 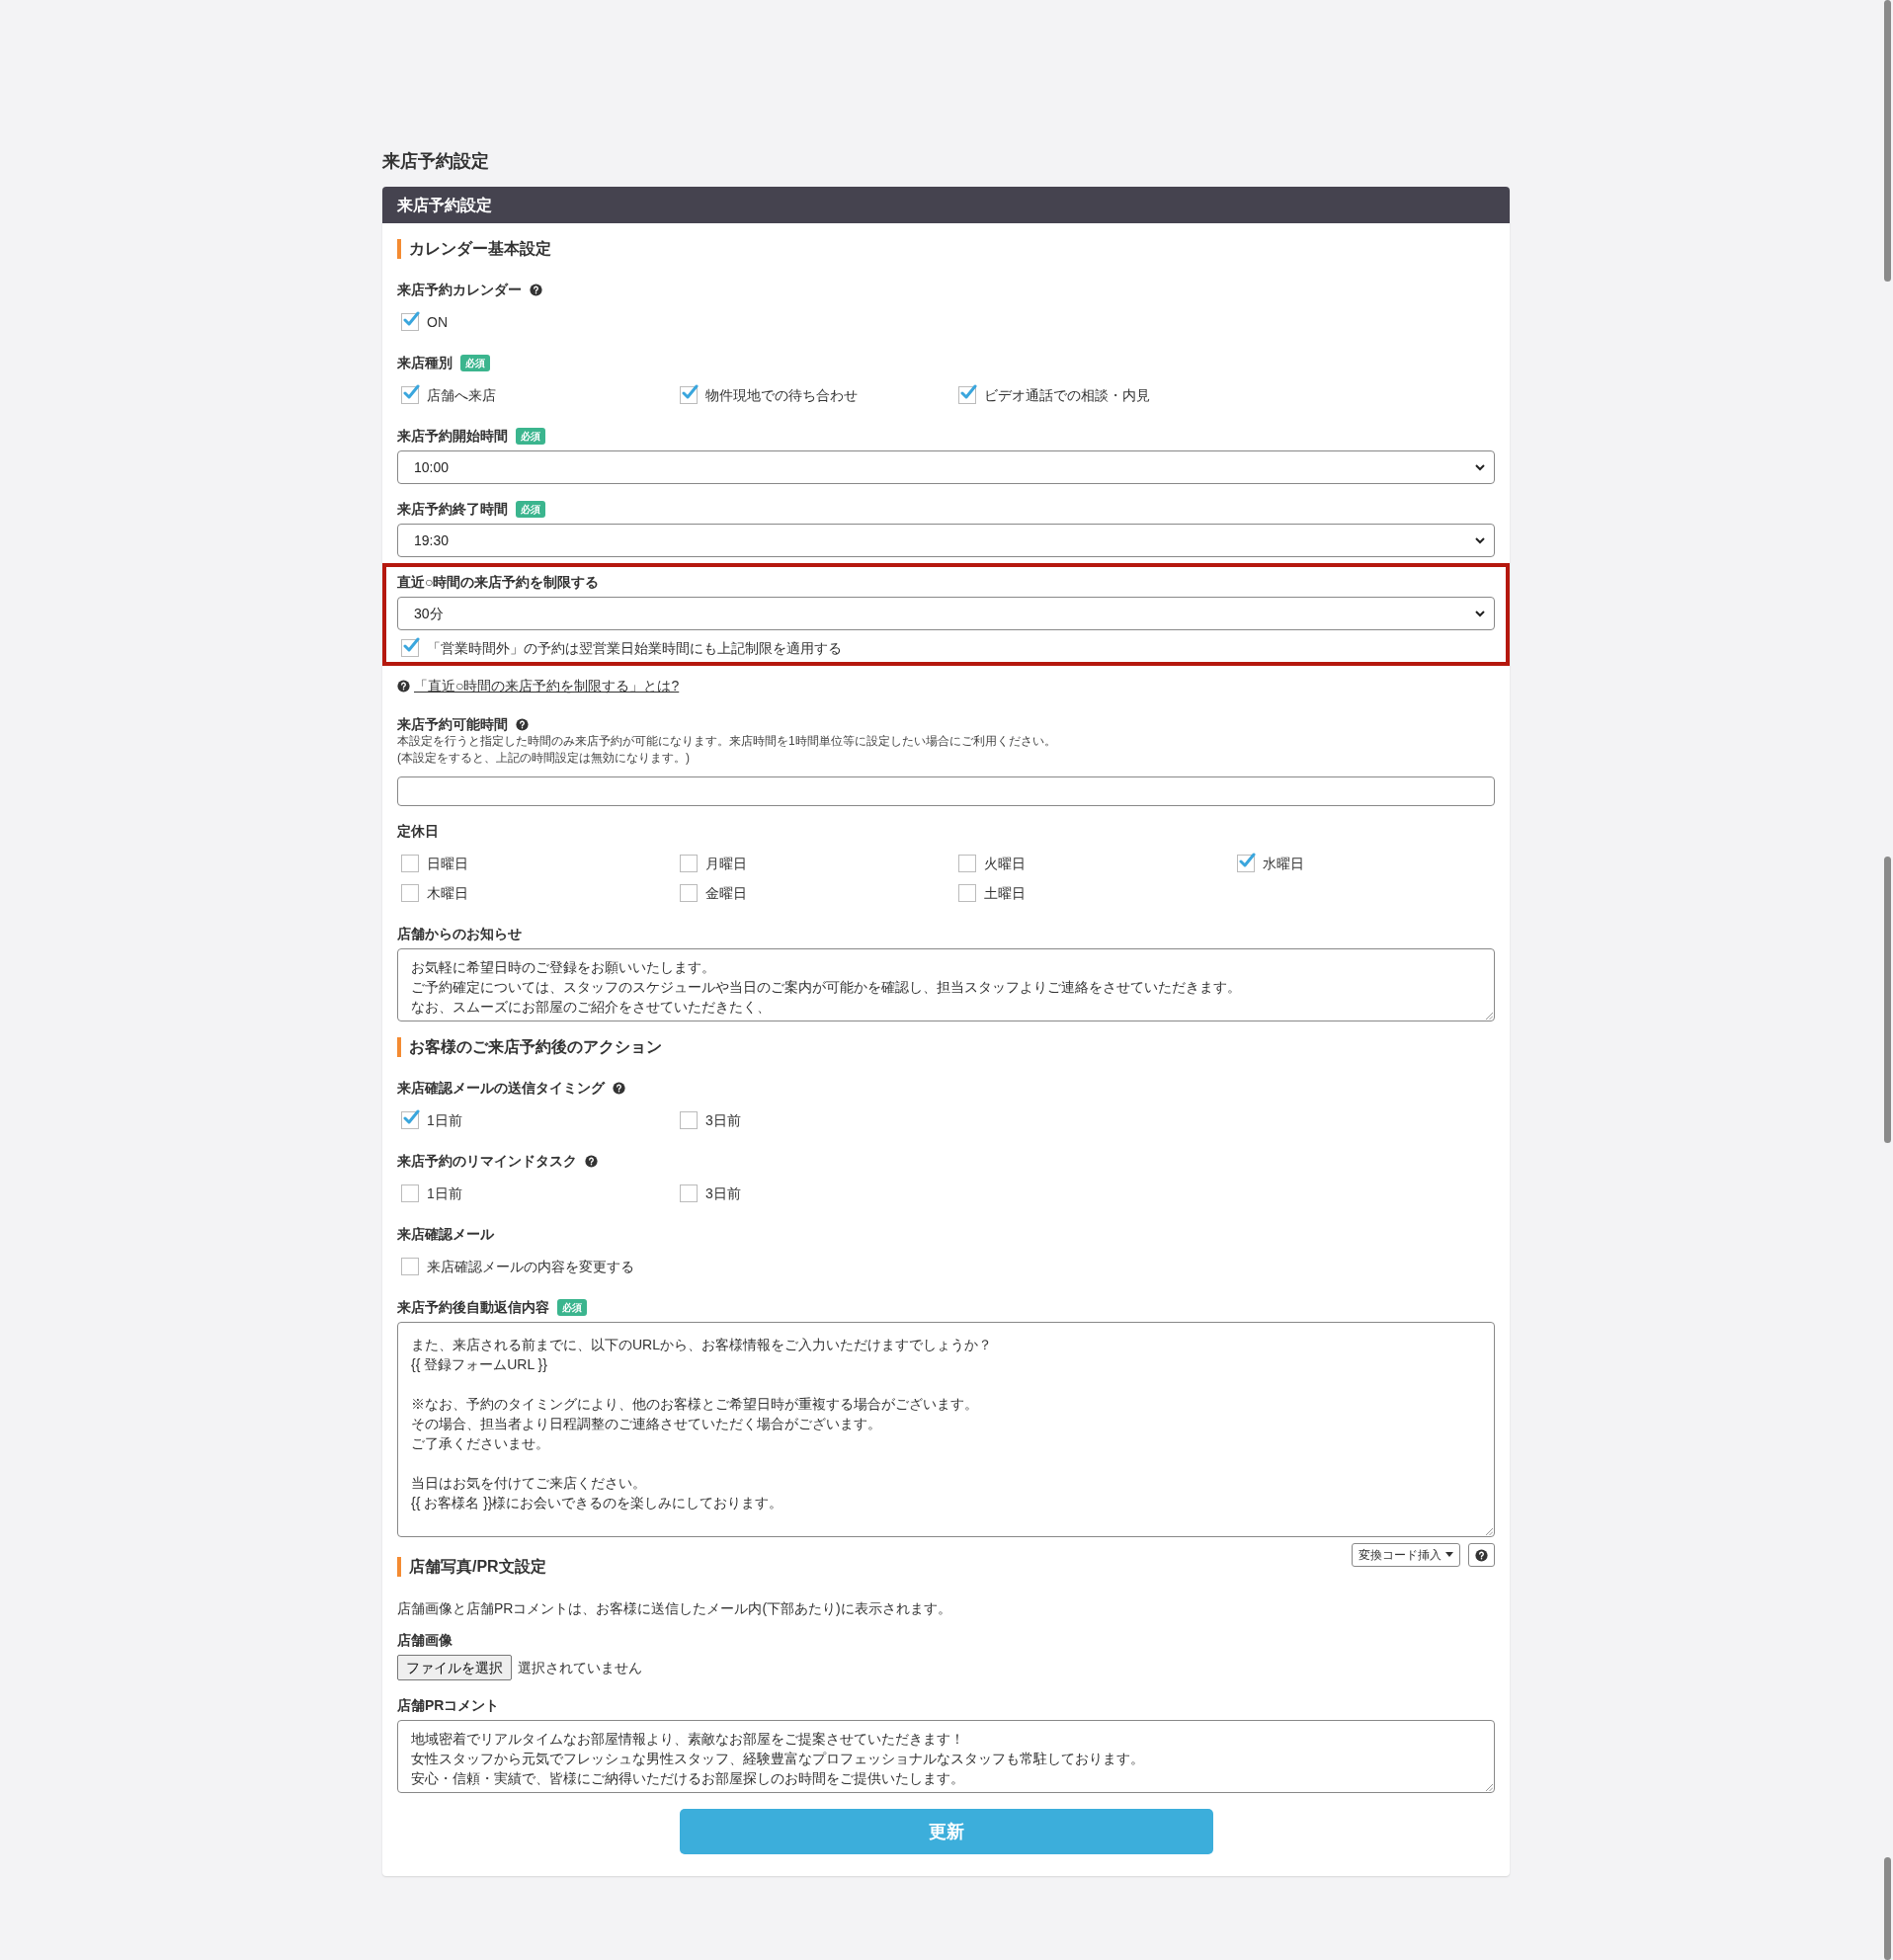 I want to click on panel-header: 来店予約設定, so click(x=946, y=205).